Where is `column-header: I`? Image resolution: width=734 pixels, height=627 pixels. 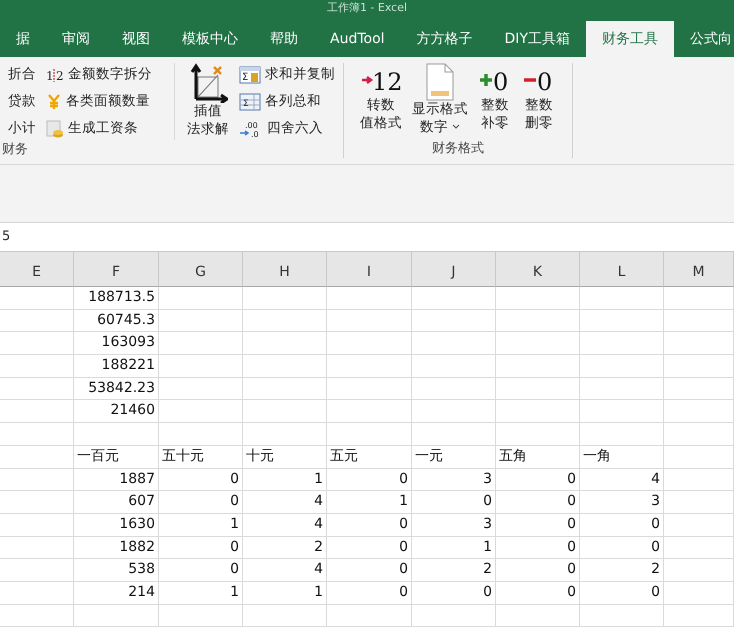 column-header: I is located at coordinates (369, 269).